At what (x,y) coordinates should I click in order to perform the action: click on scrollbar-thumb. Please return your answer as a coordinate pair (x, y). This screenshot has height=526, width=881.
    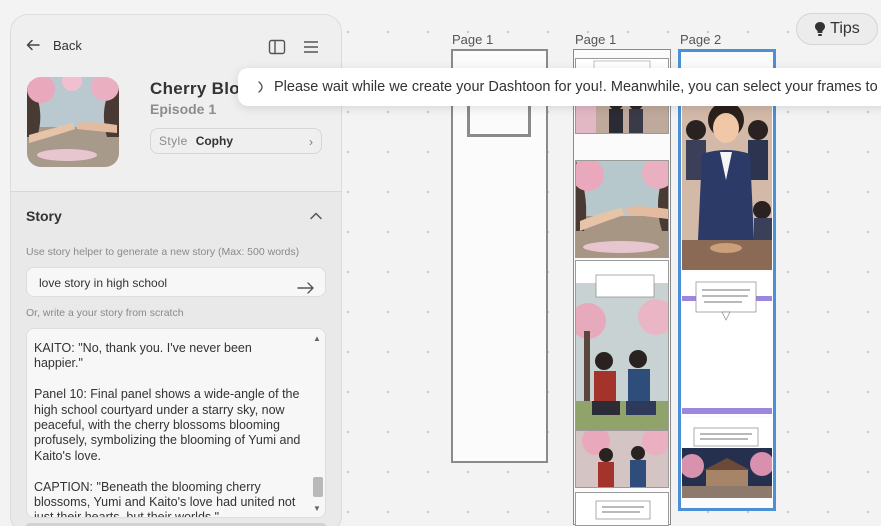
    Looking at the image, I should click on (318, 487).